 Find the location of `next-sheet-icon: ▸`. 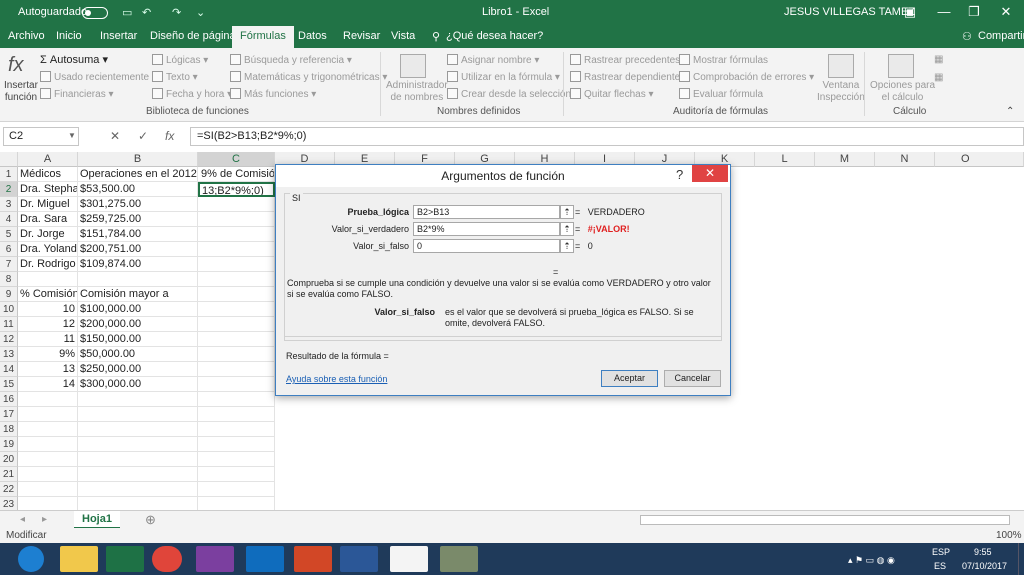

next-sheet-icon: ▸ is located at coordinates (44, 519).